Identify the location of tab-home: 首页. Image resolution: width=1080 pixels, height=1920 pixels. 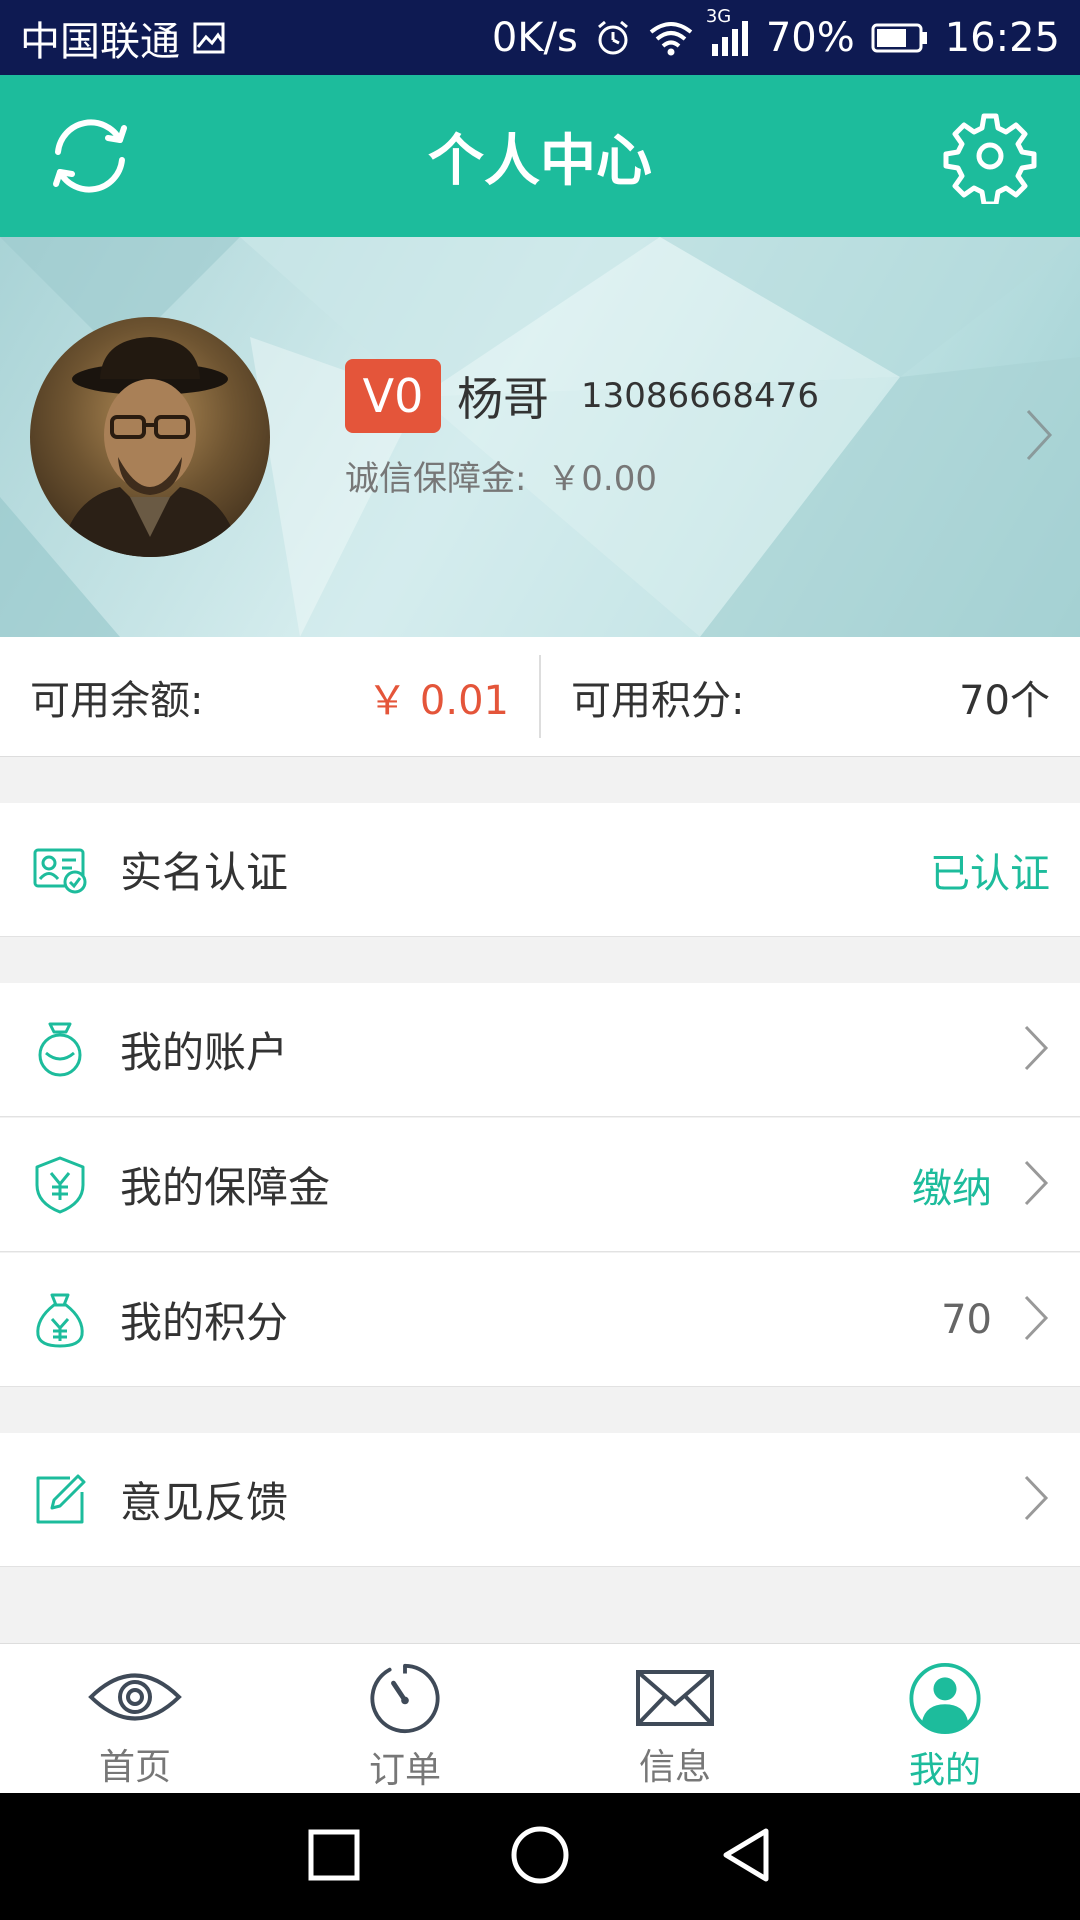
(135, 1718).